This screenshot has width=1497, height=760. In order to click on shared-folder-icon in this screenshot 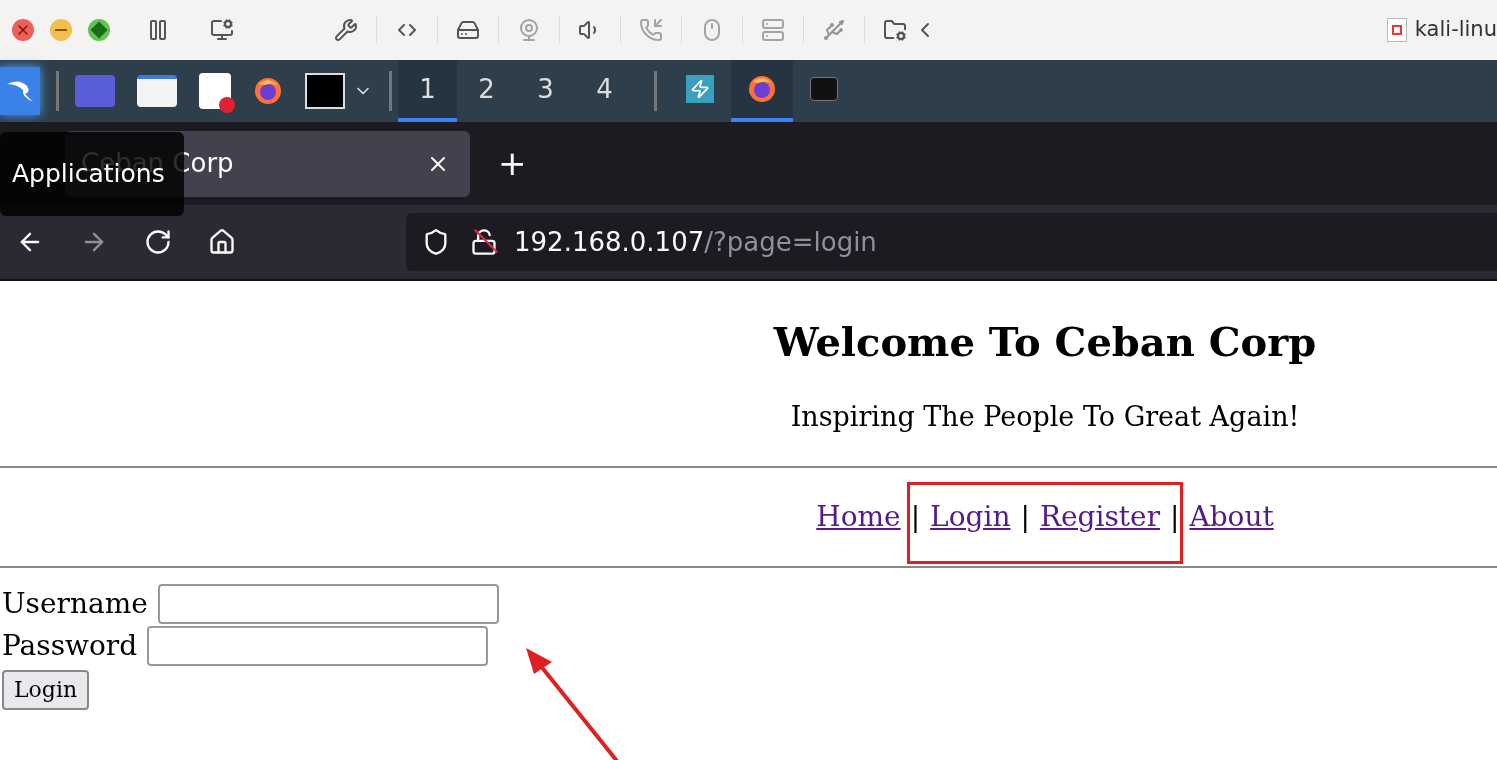, I will do `click(895, 30)`.